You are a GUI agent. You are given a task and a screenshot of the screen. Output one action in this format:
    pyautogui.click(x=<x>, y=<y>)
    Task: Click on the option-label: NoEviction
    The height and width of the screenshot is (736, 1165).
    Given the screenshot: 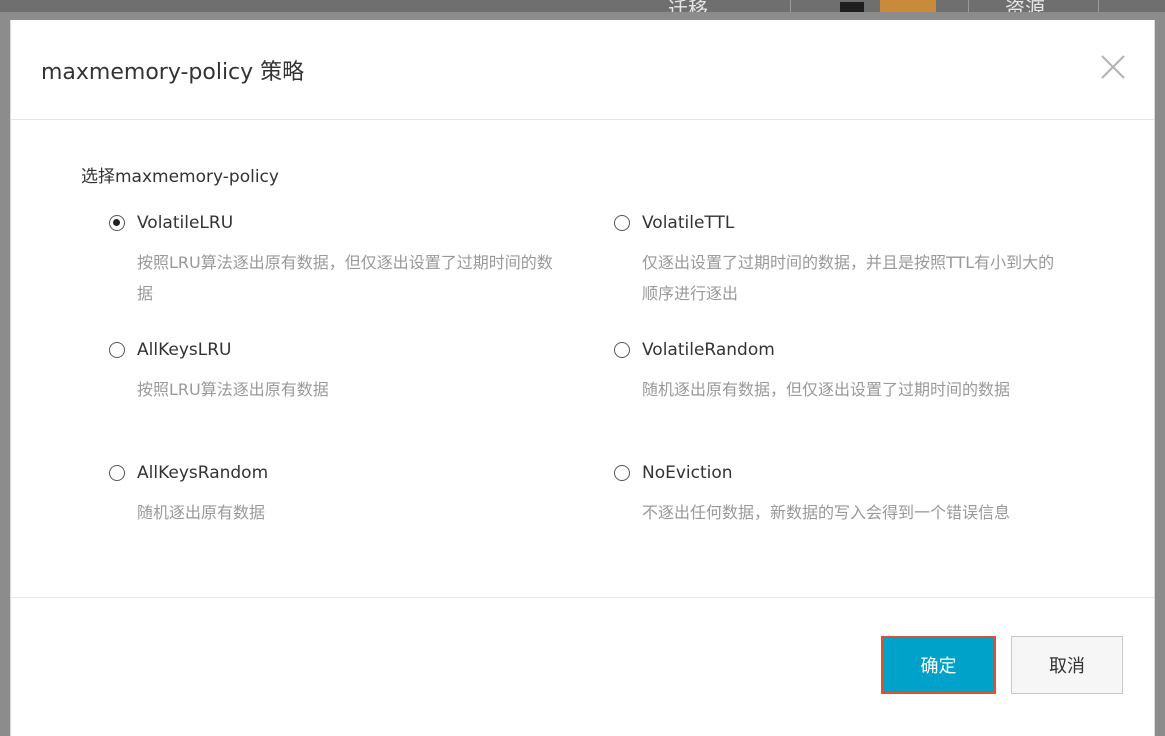 What is the action you would take?
    pyautogui.click(x=687, y=473)
    